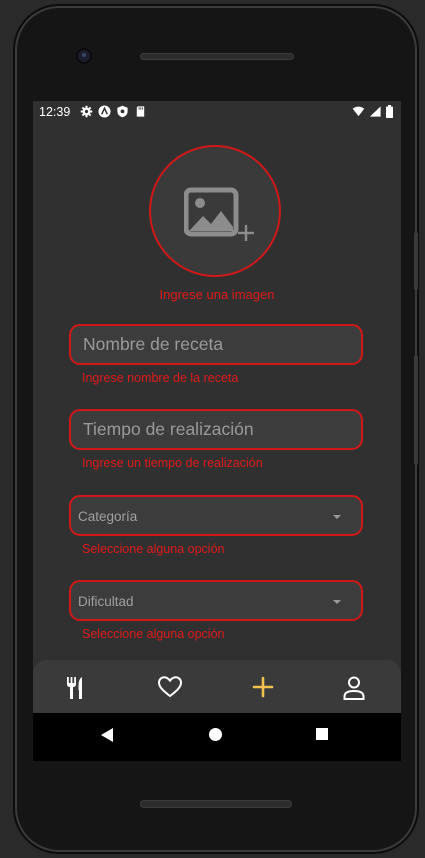  What do you see at coordinates (375, 111) in the screenshot?
I see `signal-icon` at bounding box center [375, 111].